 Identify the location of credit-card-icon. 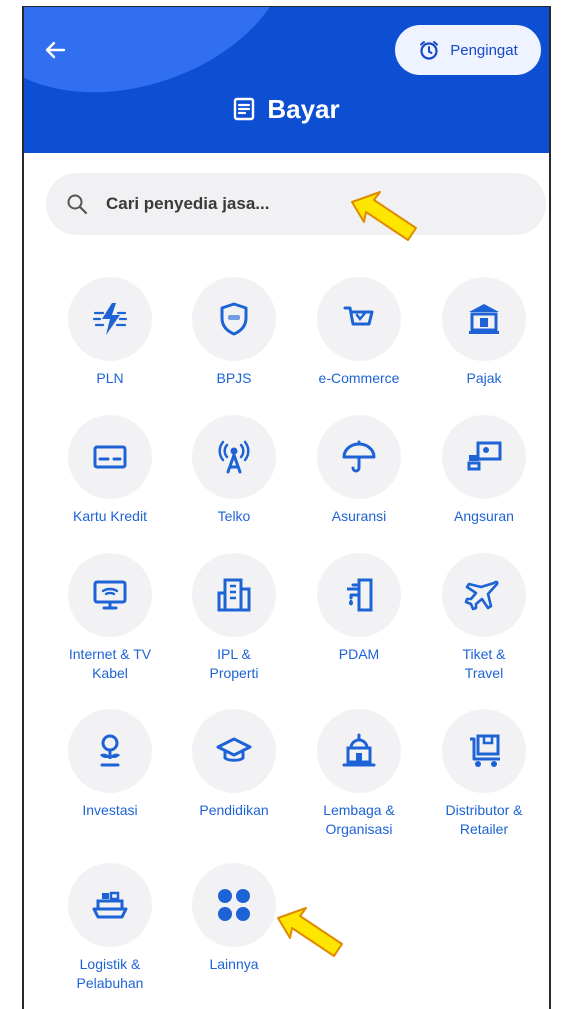
(110, 457).